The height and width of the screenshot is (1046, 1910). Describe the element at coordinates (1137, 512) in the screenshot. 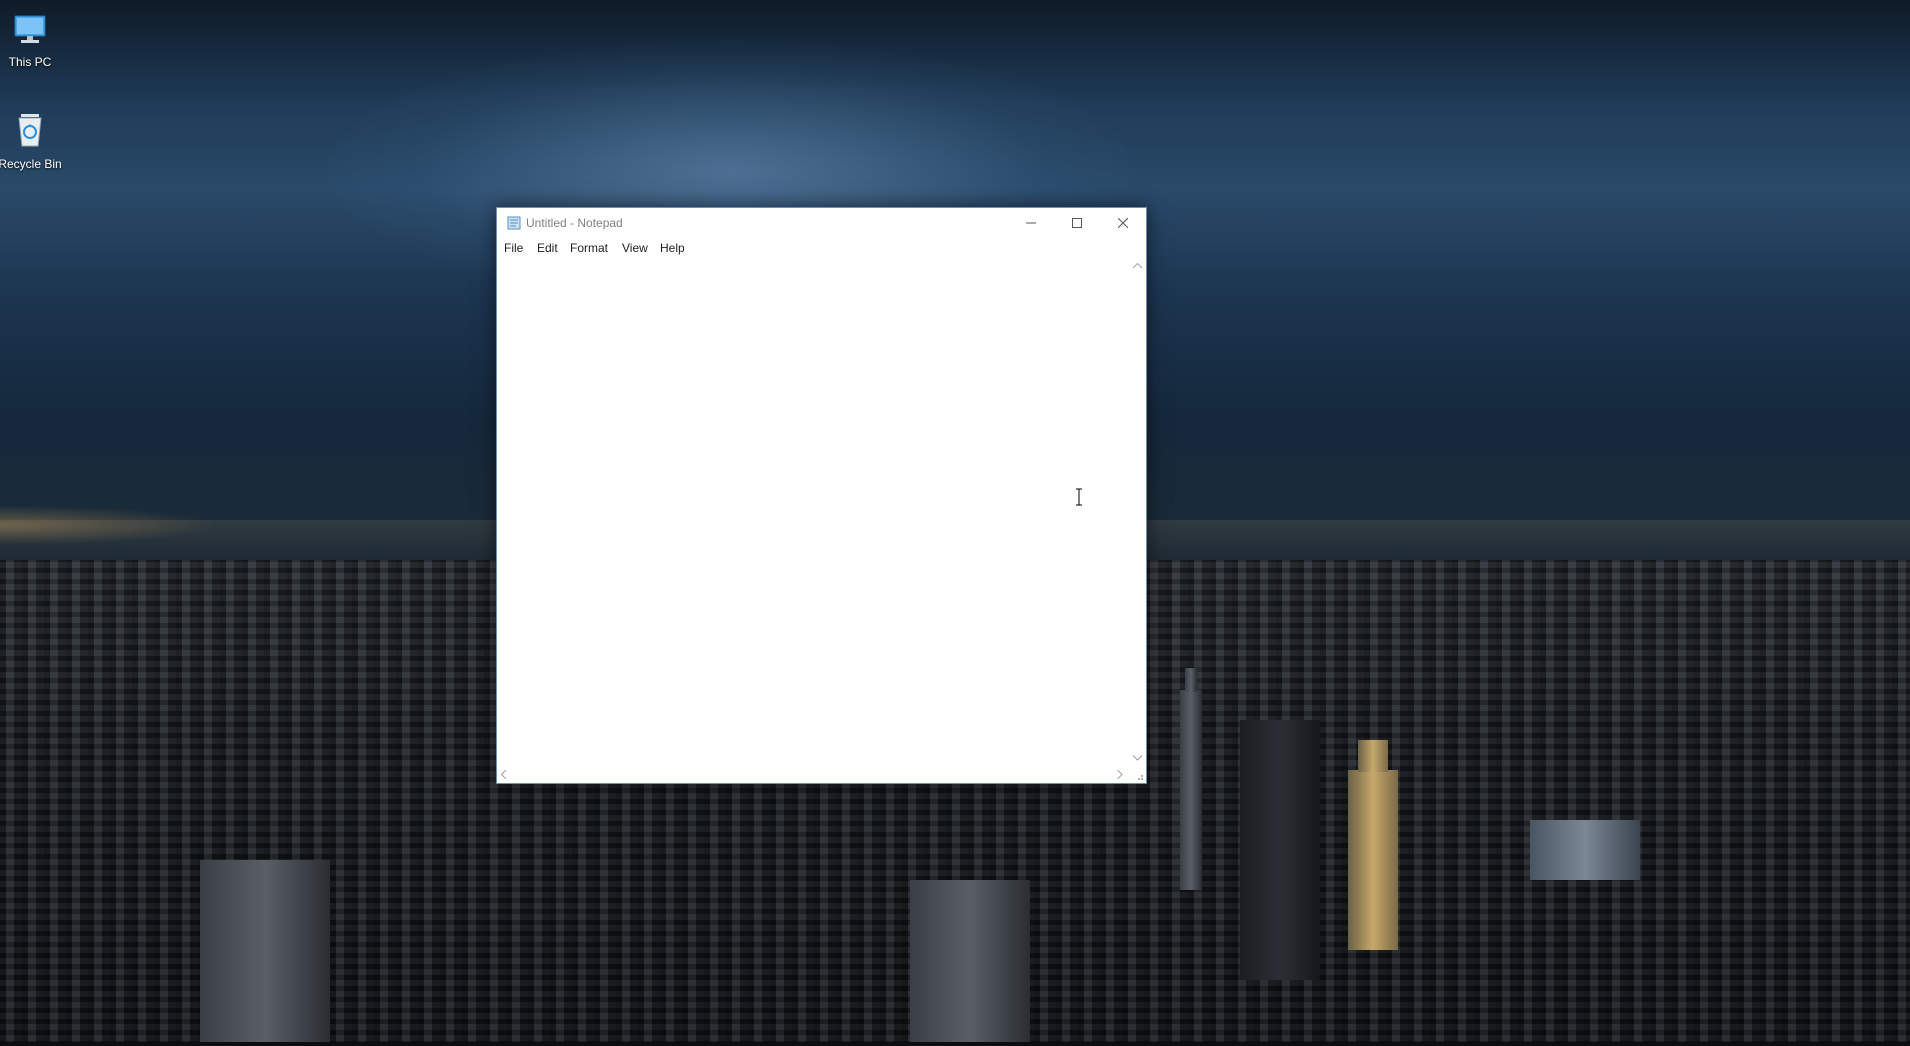

I see `vertical-scrollbar` at that location.